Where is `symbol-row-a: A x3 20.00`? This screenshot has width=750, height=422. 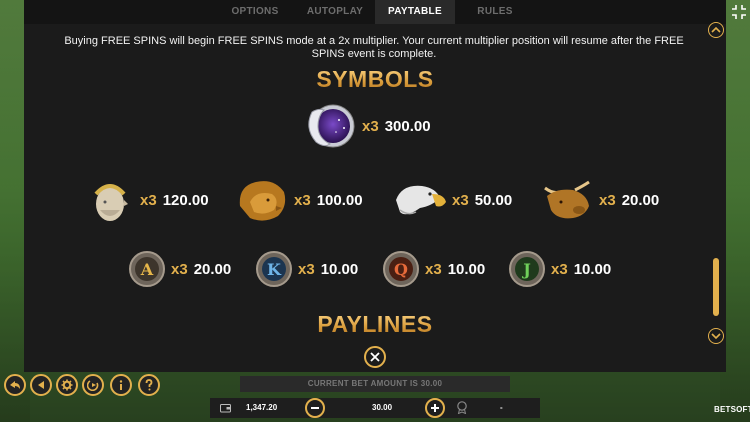 symbol-row-a: A x3 20.00 is located at coordinates (179, 269).